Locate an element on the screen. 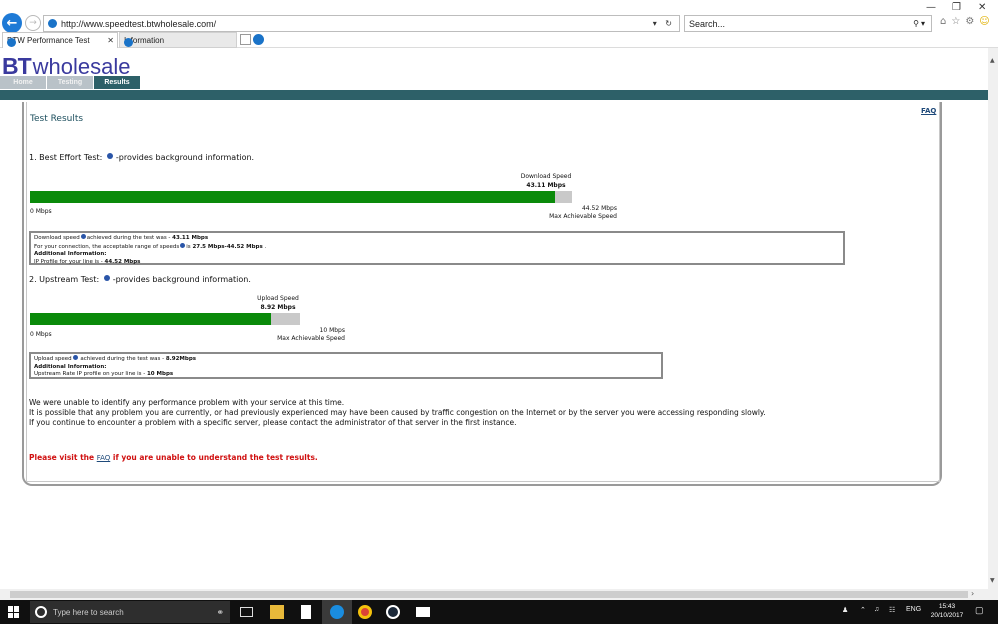  notifications-icon: ▢ is located at coordinates (979, 610).